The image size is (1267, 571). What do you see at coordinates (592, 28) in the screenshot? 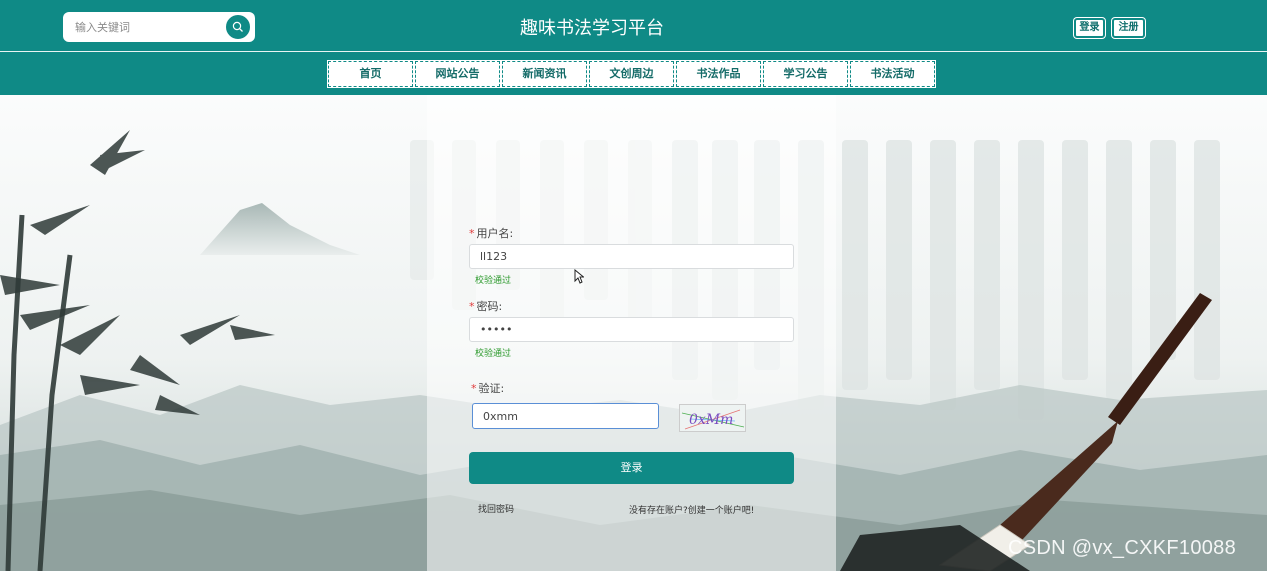
I see `site-title: 趣味书法学习平台` at bounding box center [592, 28].